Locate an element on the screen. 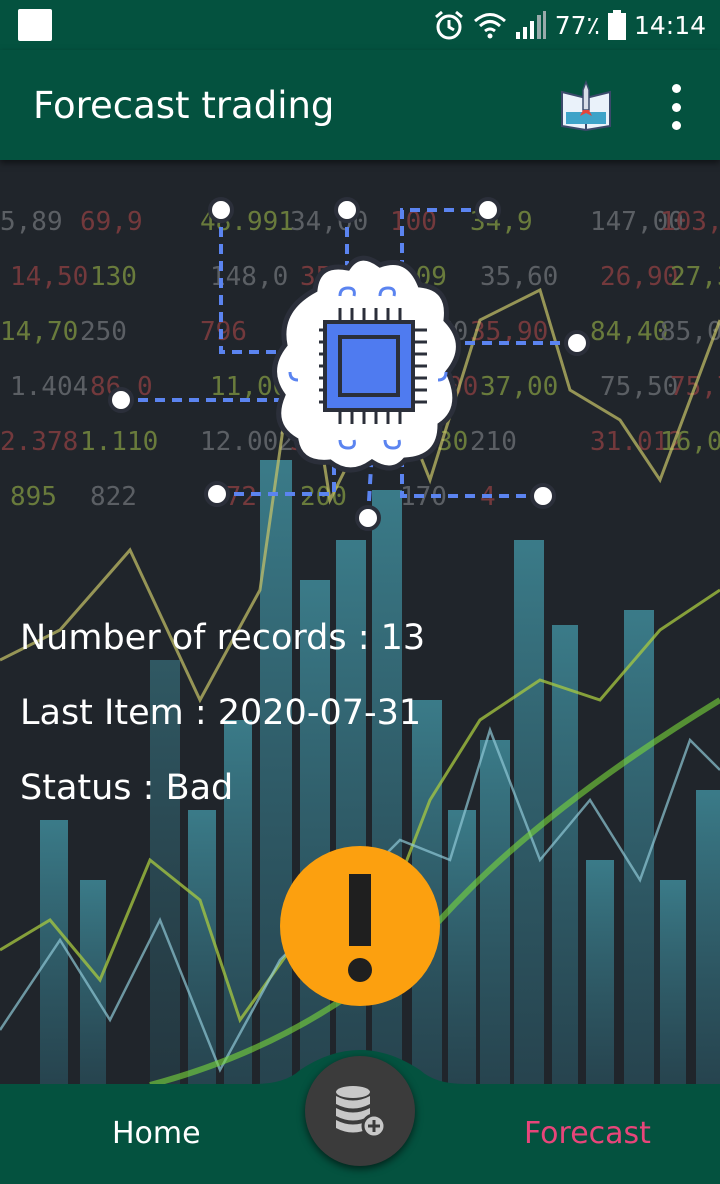 This screenshot has width=720, height=1184. background-ticker-number: 103,2 is located at coordinates (690, 222).